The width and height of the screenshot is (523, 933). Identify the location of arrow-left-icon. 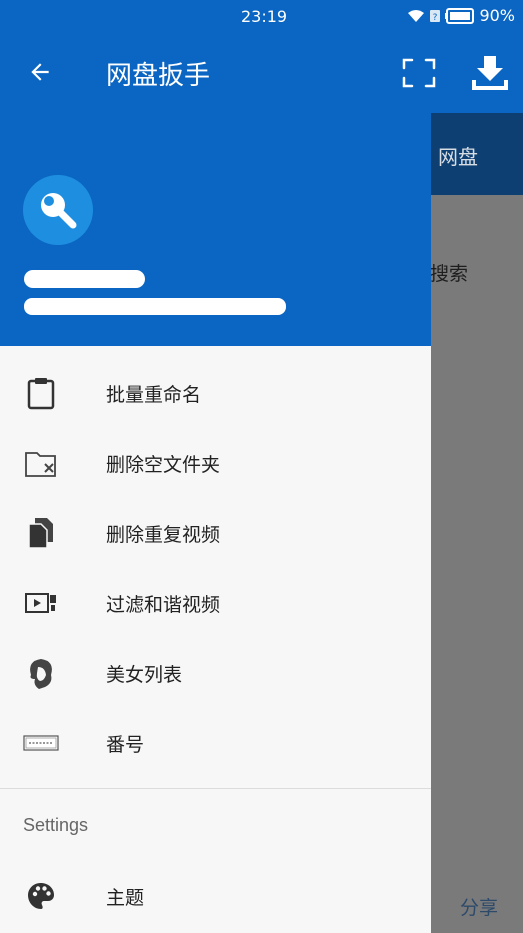
(40, 72).